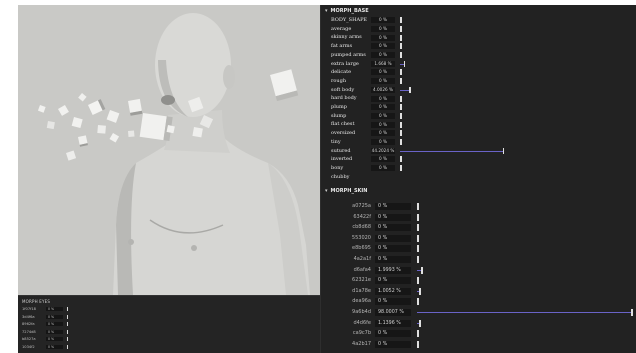 This screenshot has width=636, height=353. I want to click on morph-base-row: hard body 0 %, so click(478, 98).